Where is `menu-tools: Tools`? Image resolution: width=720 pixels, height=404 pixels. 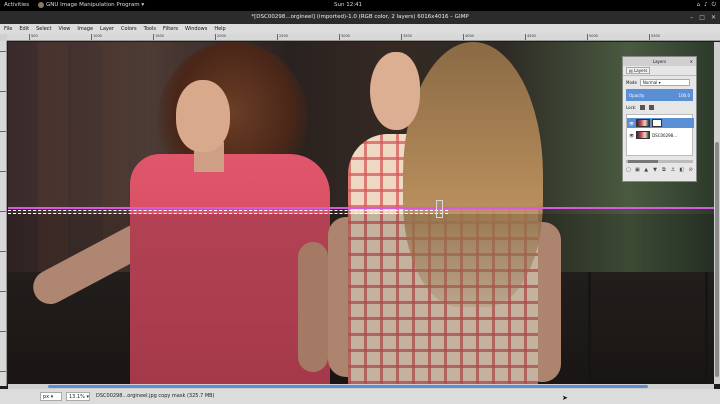 menu-tools: Tools is located at coordinates (150, 29).